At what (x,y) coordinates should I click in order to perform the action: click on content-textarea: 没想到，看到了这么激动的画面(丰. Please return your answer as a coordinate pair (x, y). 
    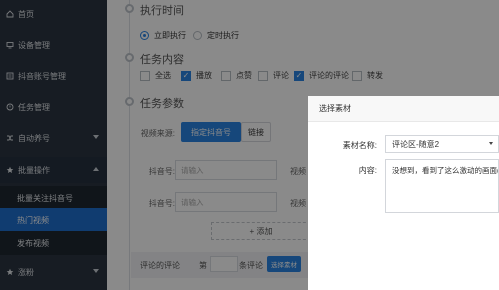
    Looking at the image, I should click on (442, 186).